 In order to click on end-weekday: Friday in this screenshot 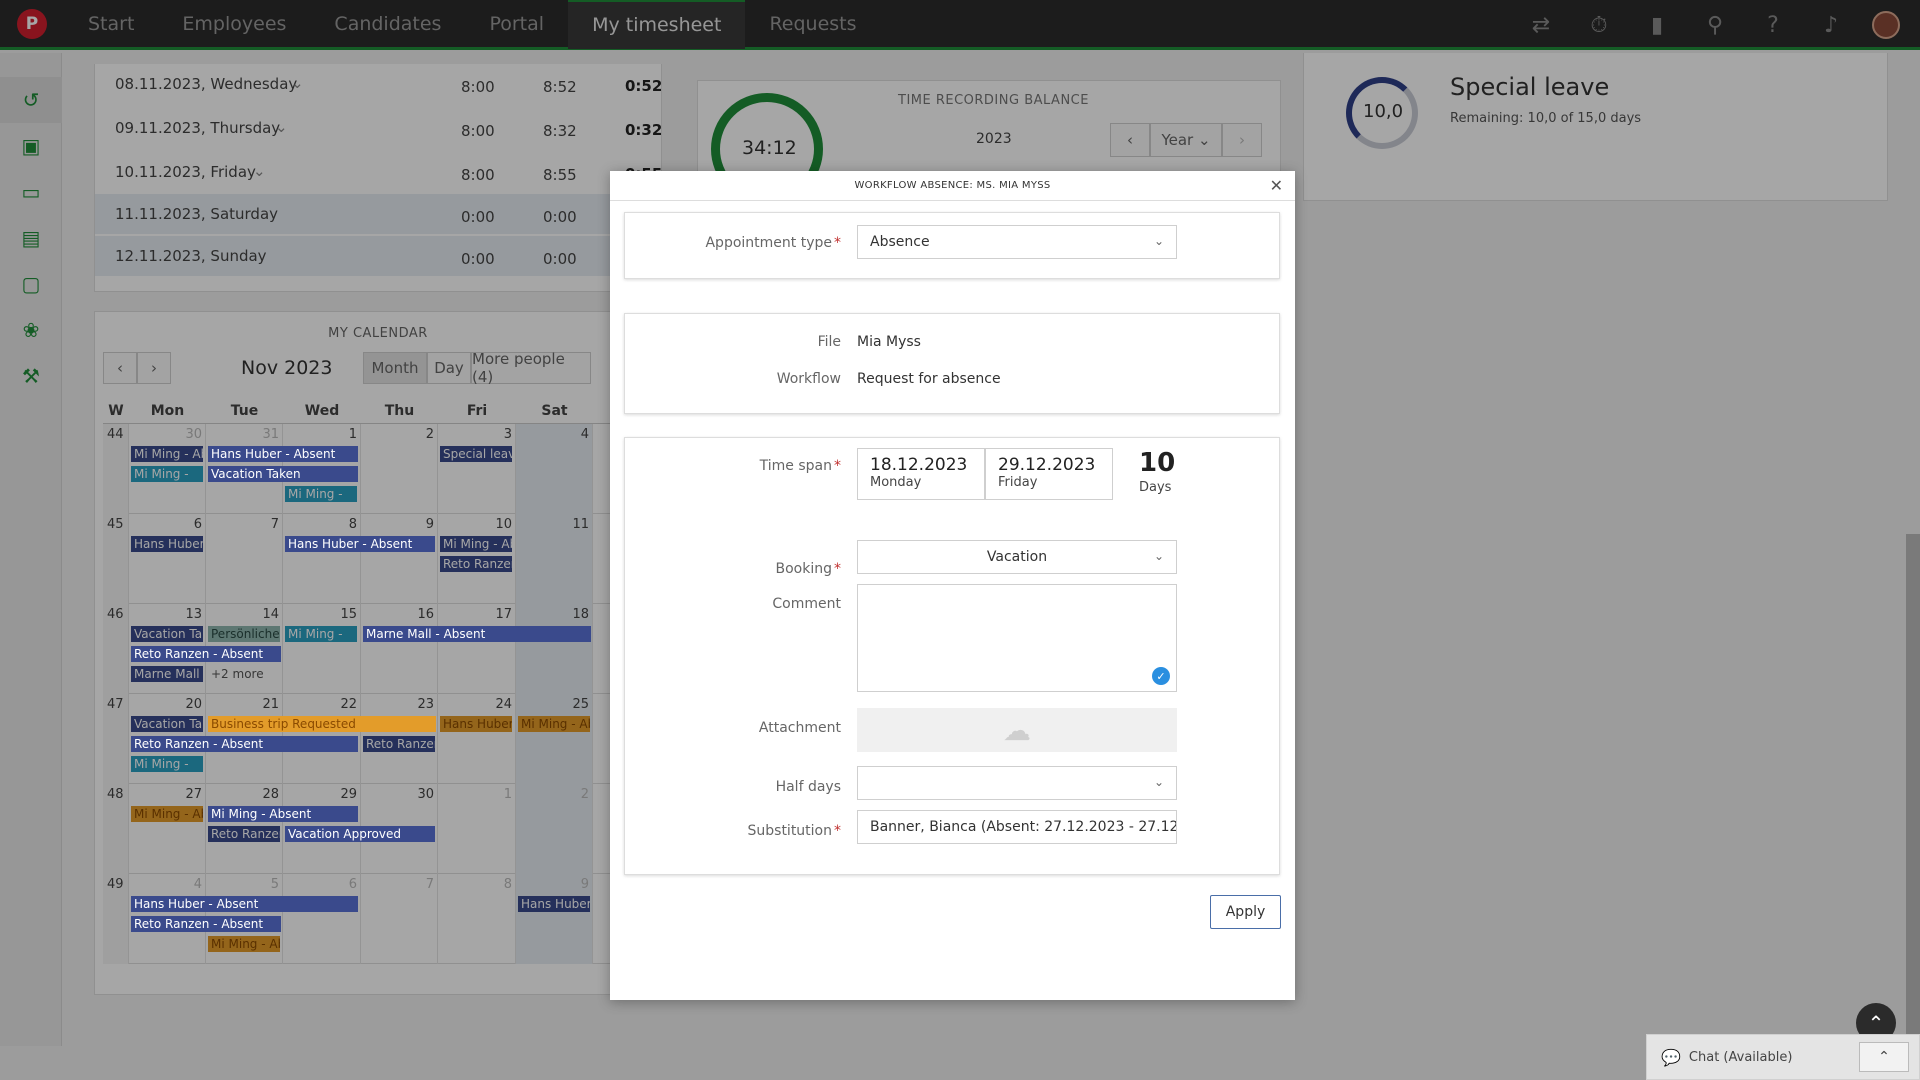, I will do `click(1018, 482)`.